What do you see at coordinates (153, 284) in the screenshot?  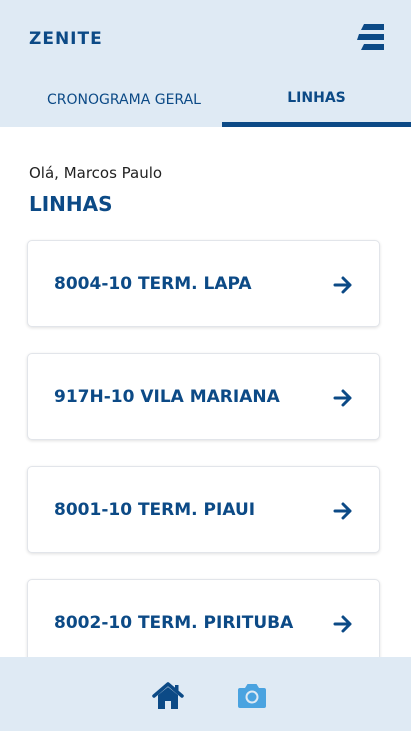 I see `line-card-label: 8004-10 TERM. LAPA` at bounding box center [153, 284].